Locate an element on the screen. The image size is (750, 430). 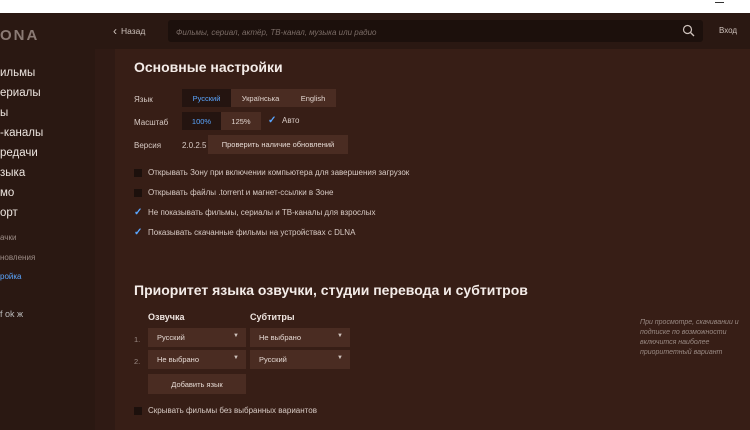
top-header: ‹ Назад Вход is located at coordinates (422, 31).